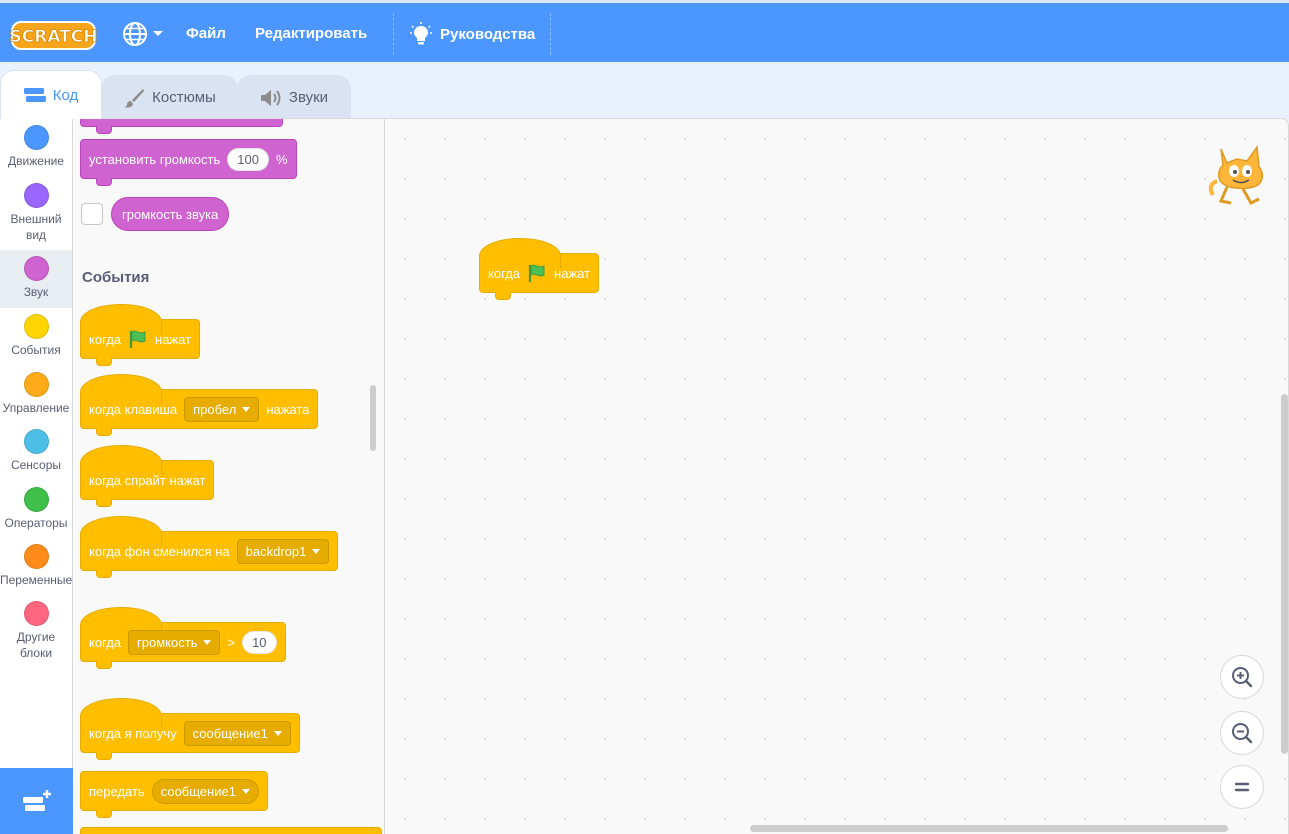  I want to click on category-label: Операторы, so click(36, 523).